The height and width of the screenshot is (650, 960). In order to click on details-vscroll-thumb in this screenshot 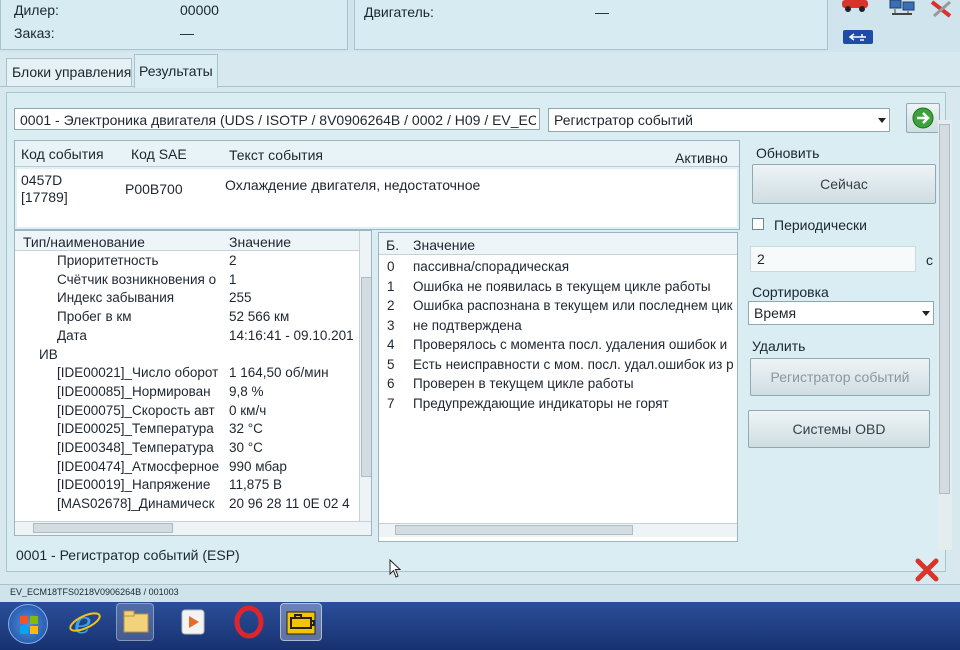, I will do `click(366, 377)`.